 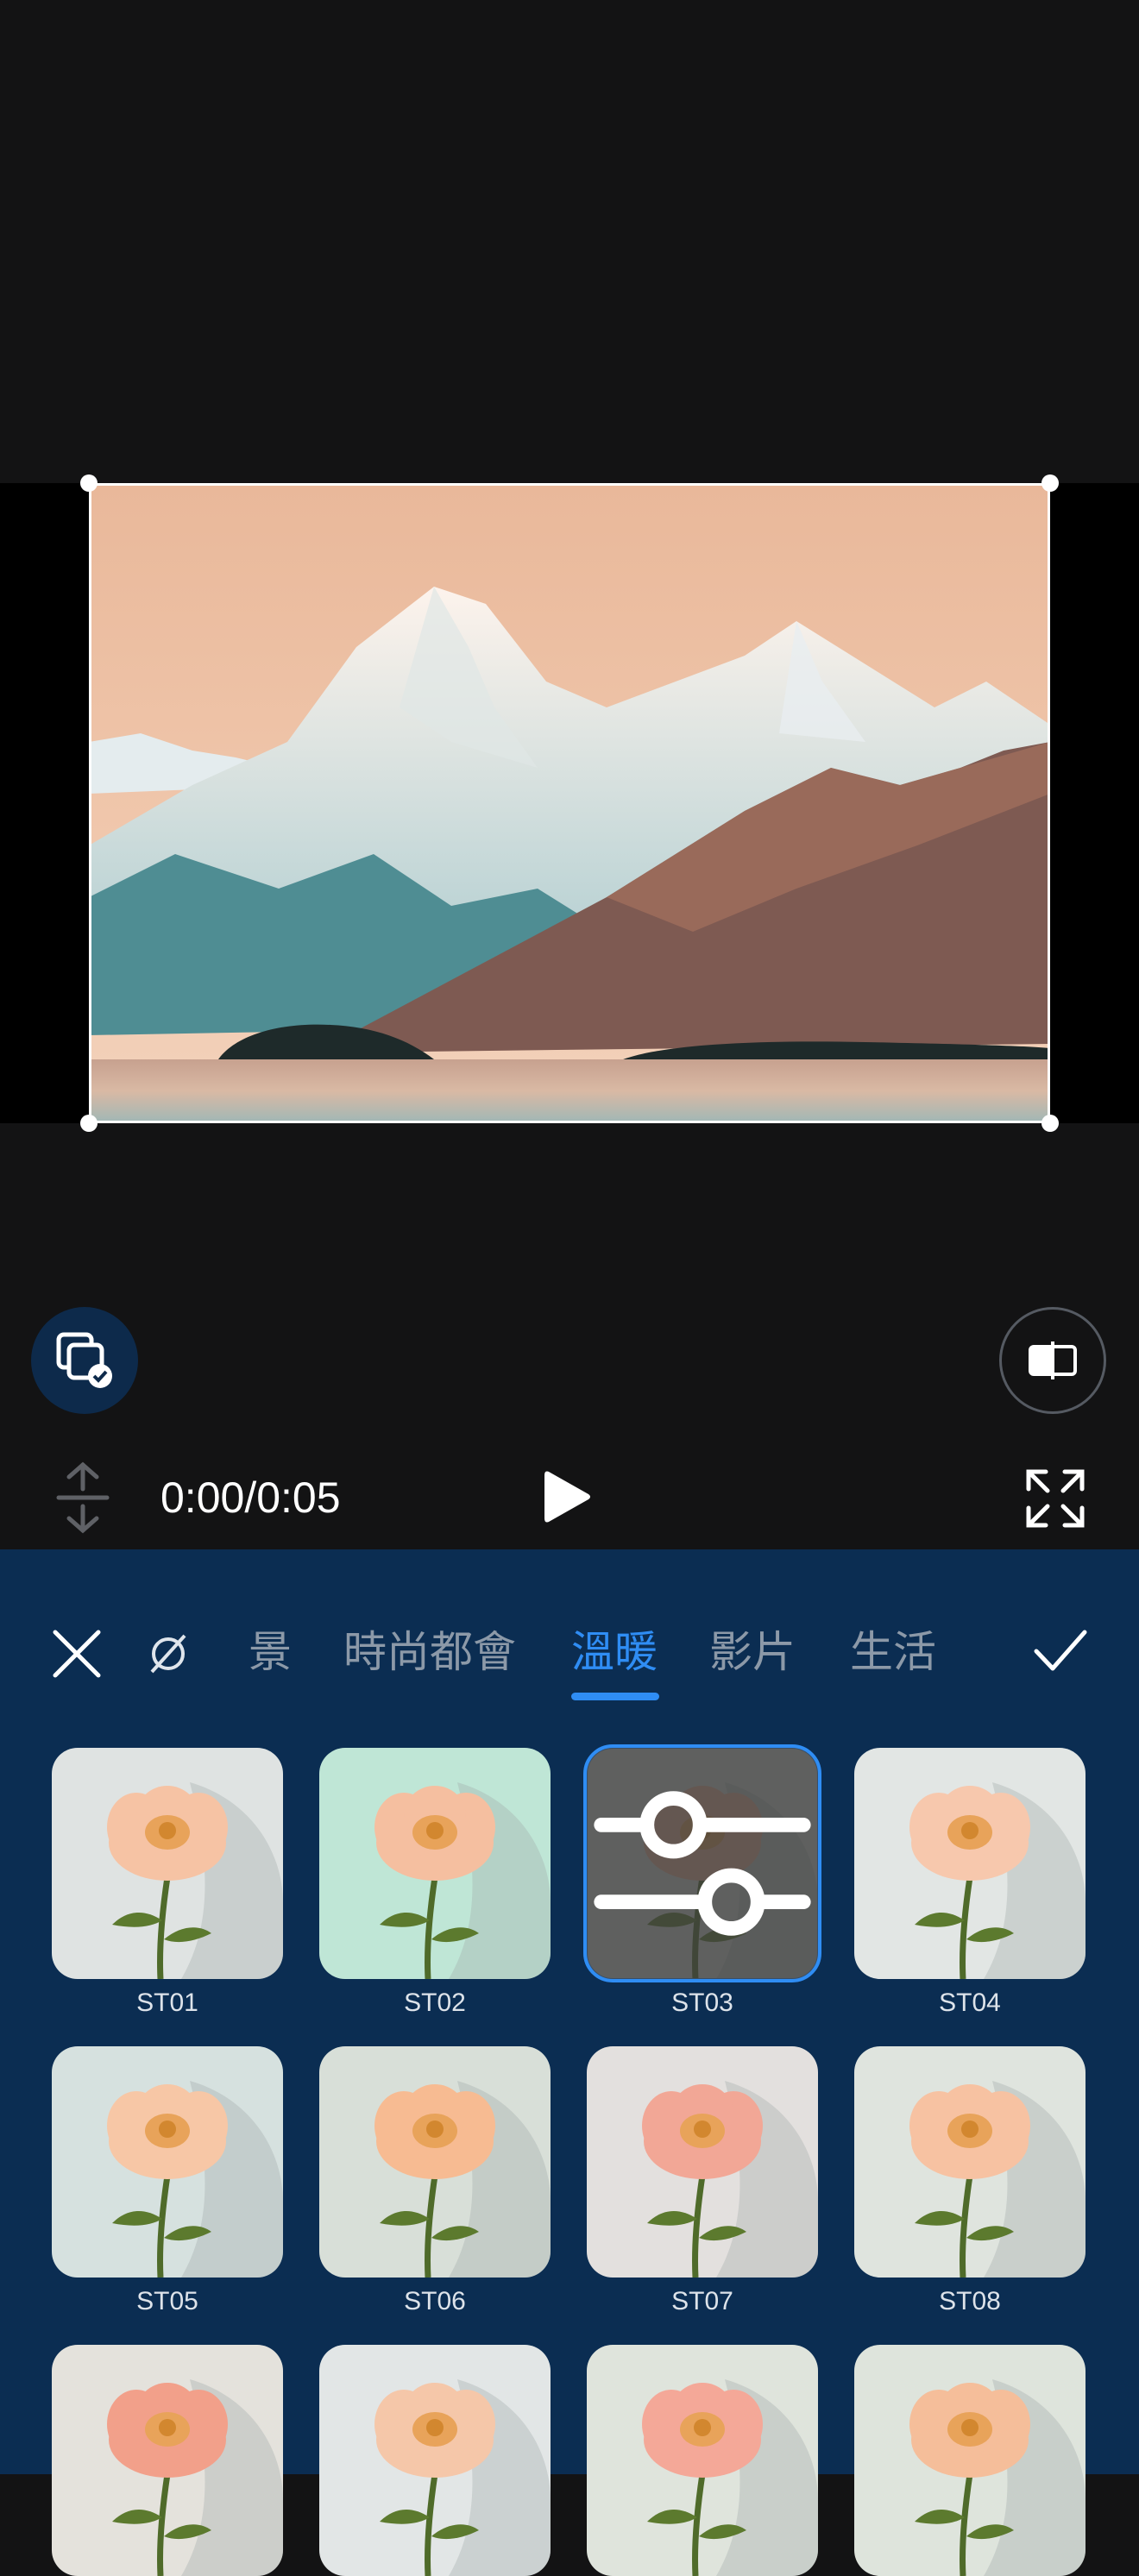 What do you see at coordinates (167, 2301) in the screenshot?
I see `filter-label: ST05` at bounding box center [167, 2301].